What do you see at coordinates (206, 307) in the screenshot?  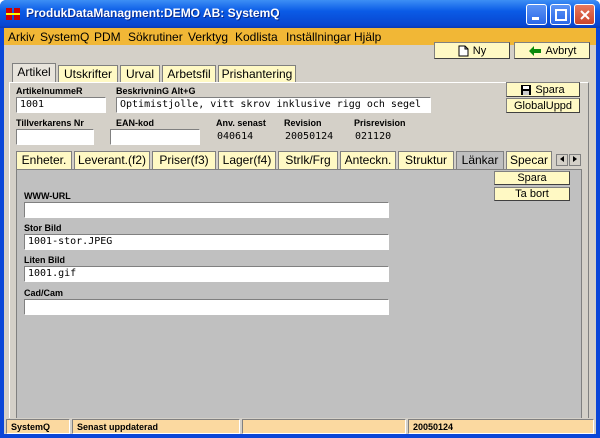 I see `cad-cam-field` at bounding box center [206, 307].